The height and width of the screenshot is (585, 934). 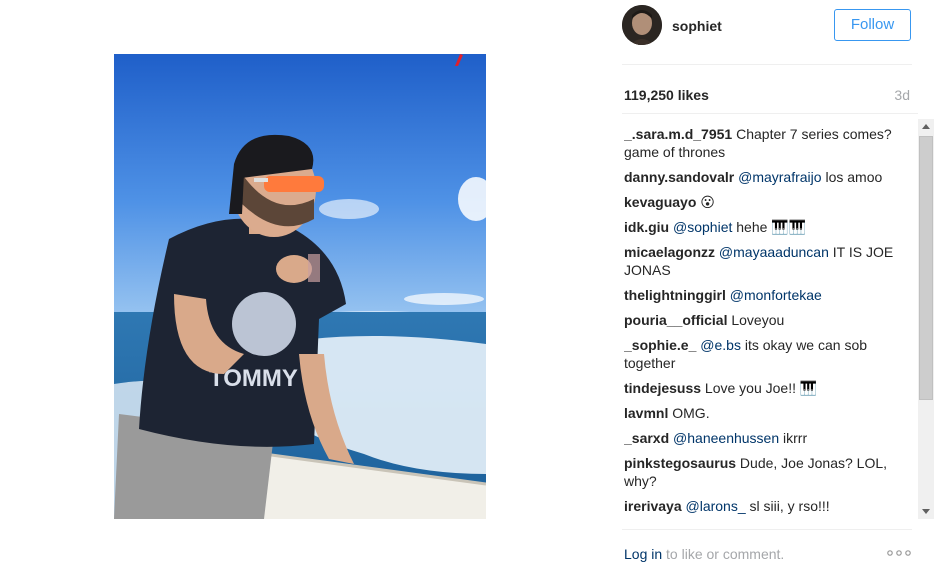 I want to click on comment-mention: @e.bs, so click(x=720, y=345).